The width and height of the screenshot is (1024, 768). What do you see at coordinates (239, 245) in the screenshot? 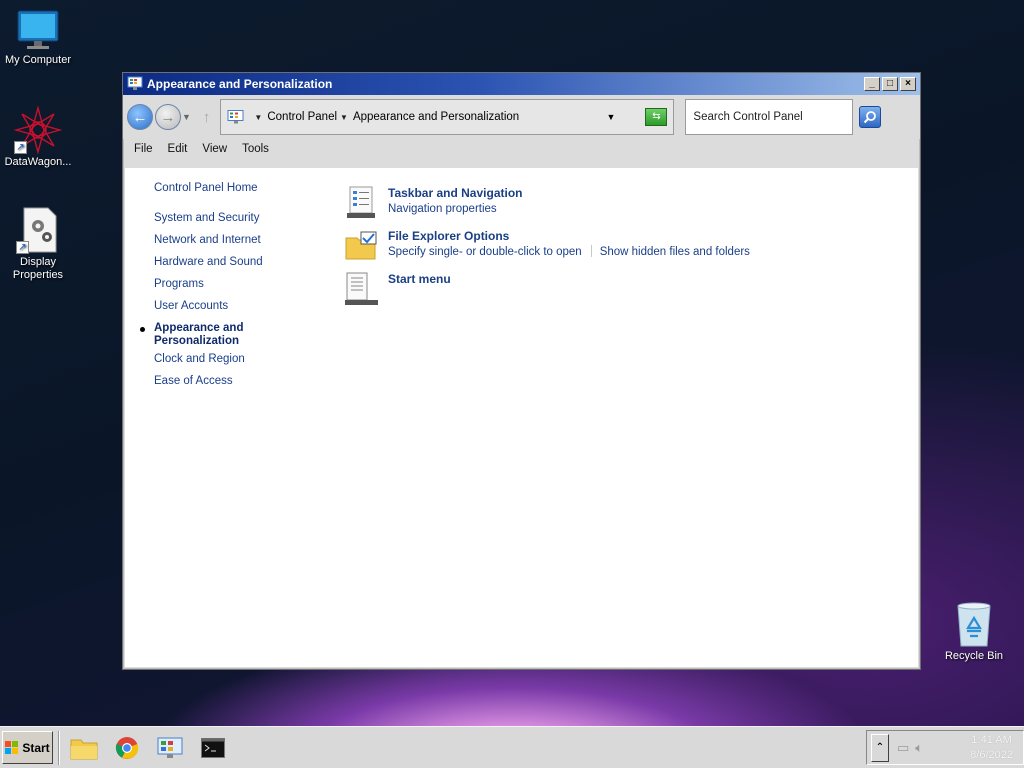
I see `sidebar-item-network-and-internet: Network and Internet` at bounding box center [239, 245].